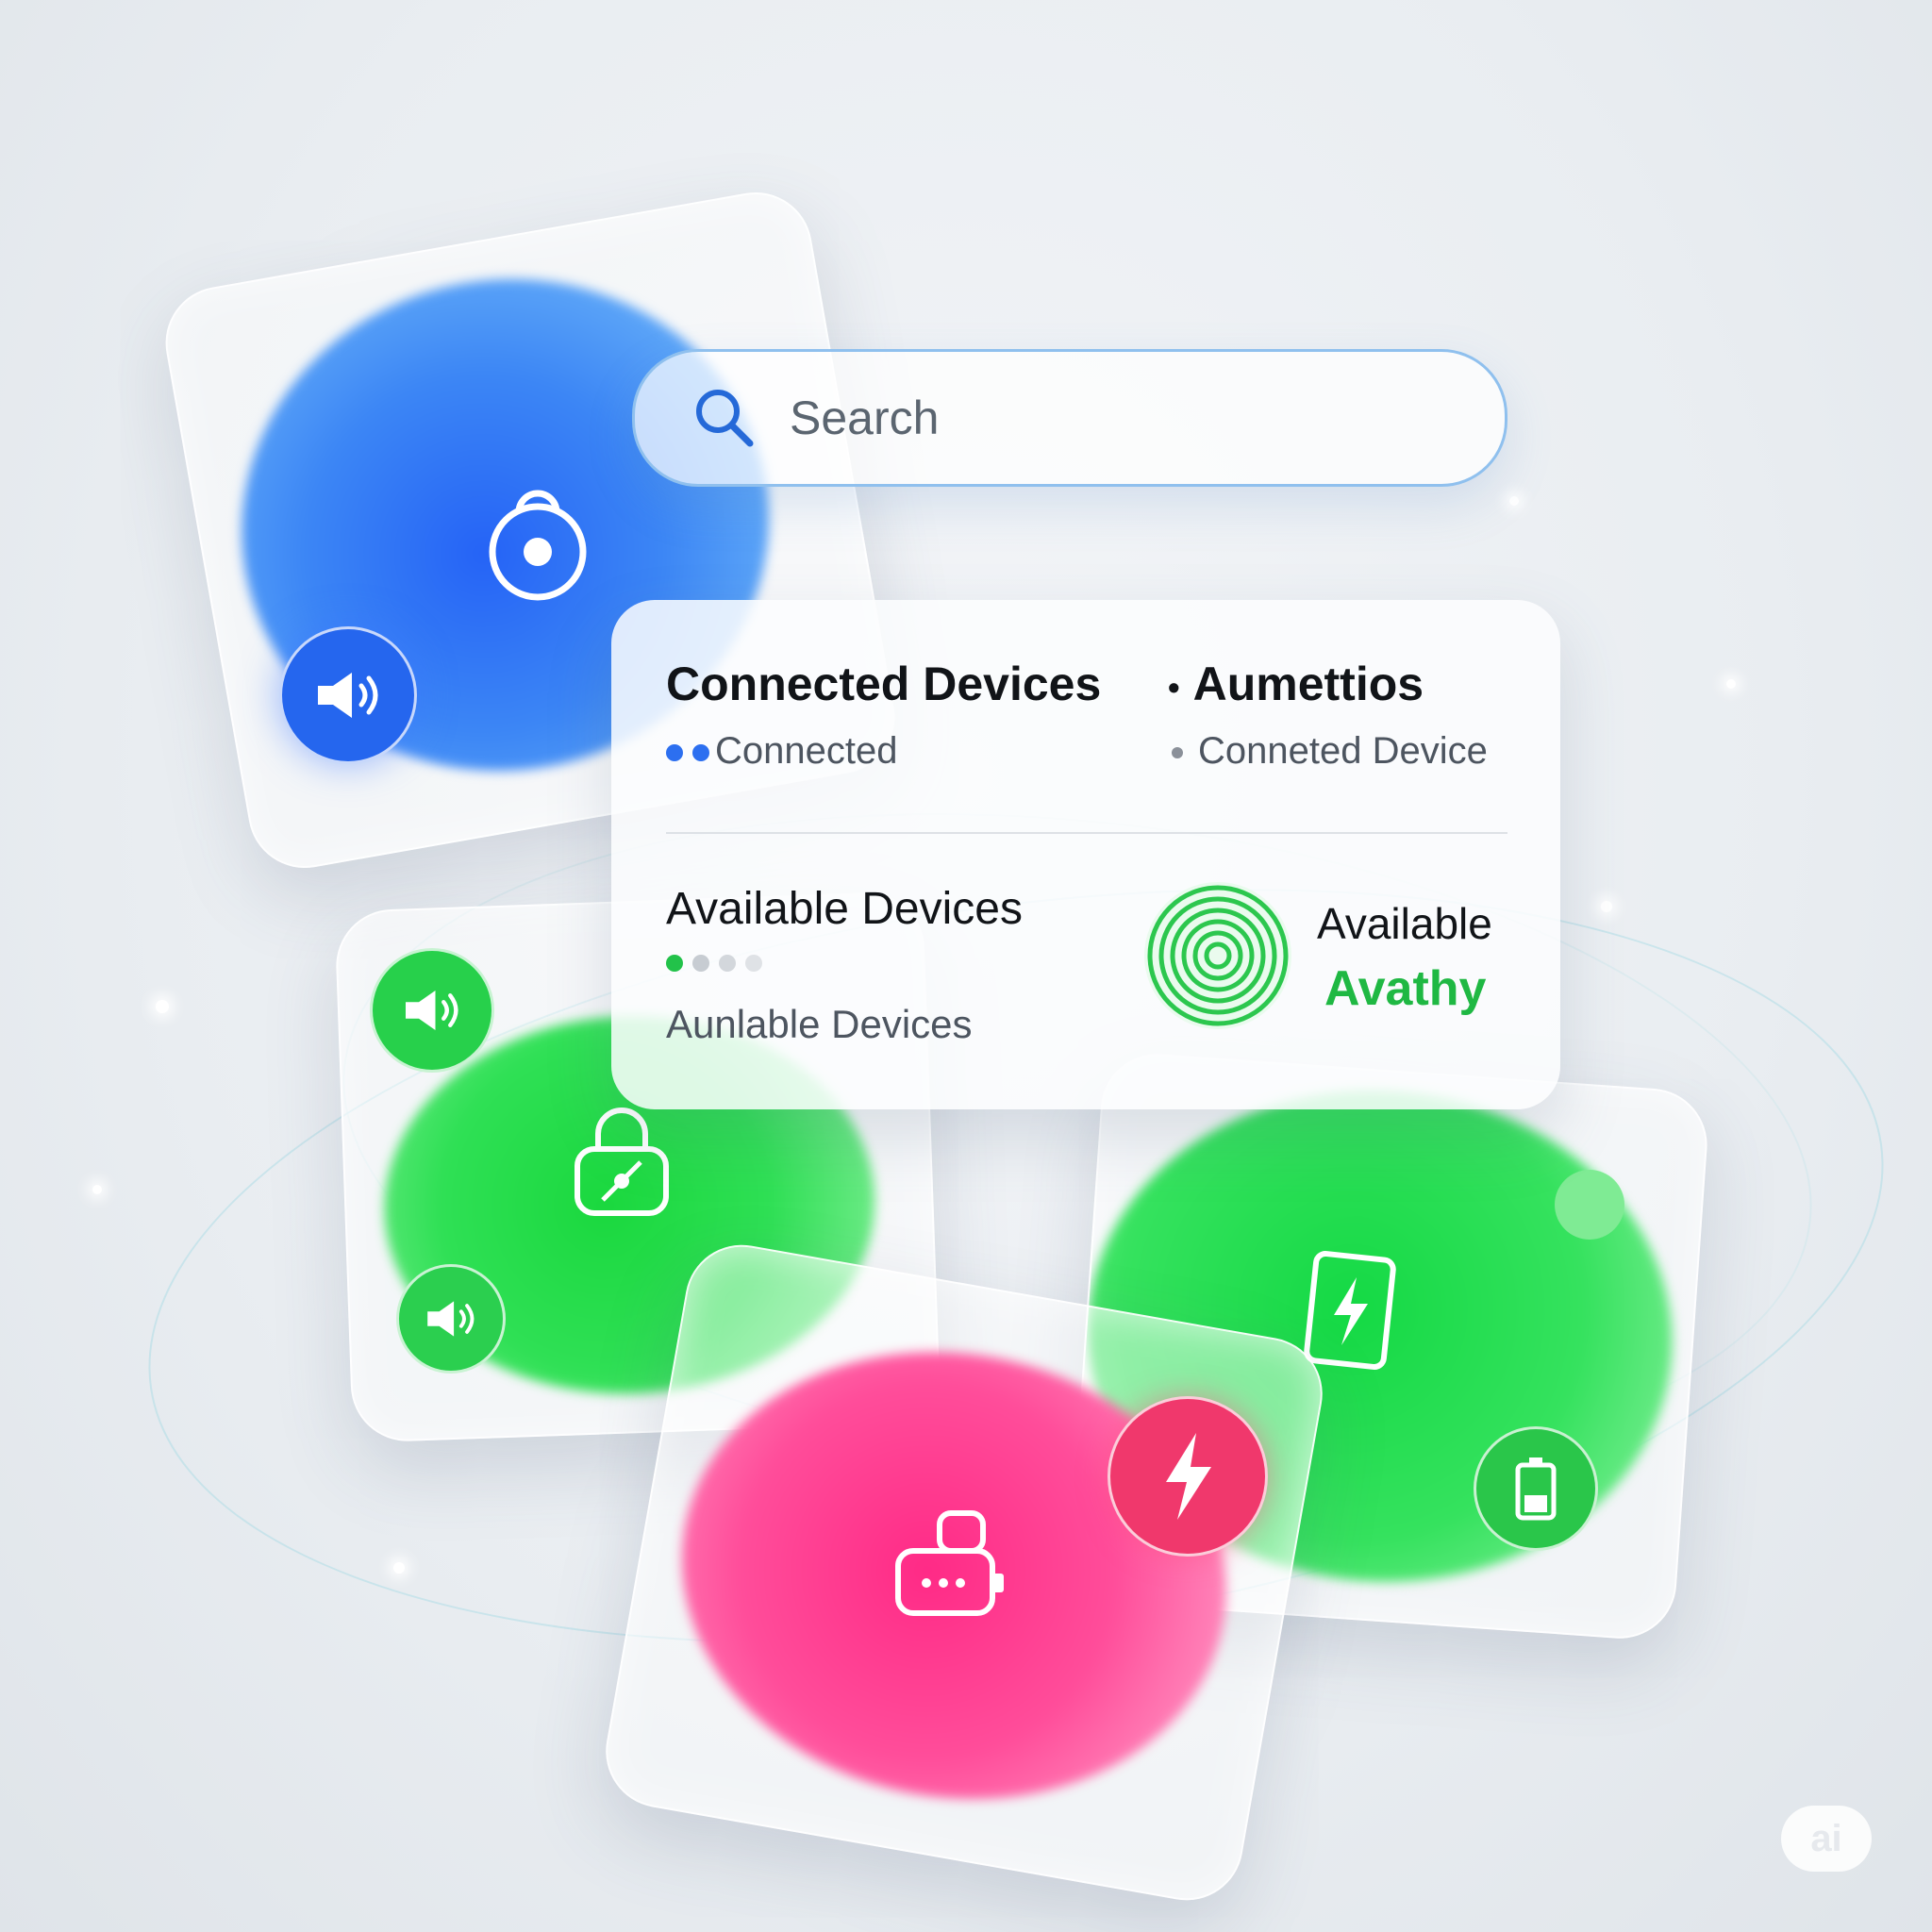  Describe the element at coordinates (1350, 1310) in the screenshot. I see `battery-charging-icon` at that location.